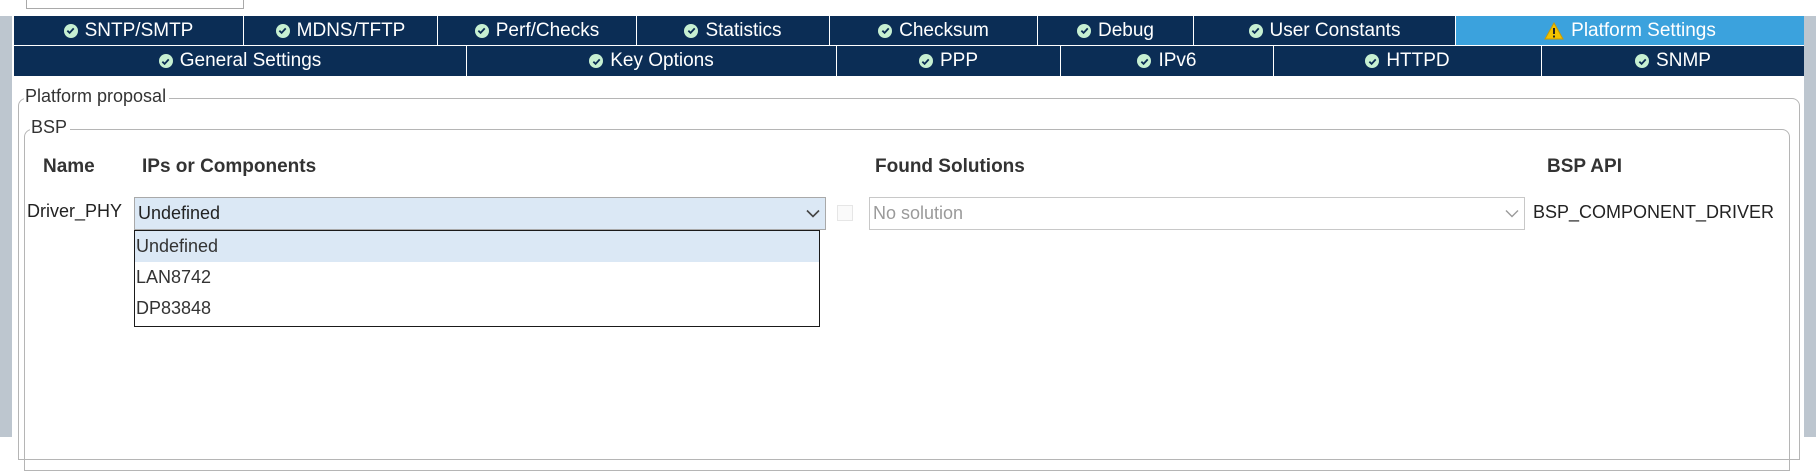 This screenshot has height=471, width=1816. Describe the element at coordinates (1418, 60) in the screenshot. I see `tab-label: HTTPD` at that location.